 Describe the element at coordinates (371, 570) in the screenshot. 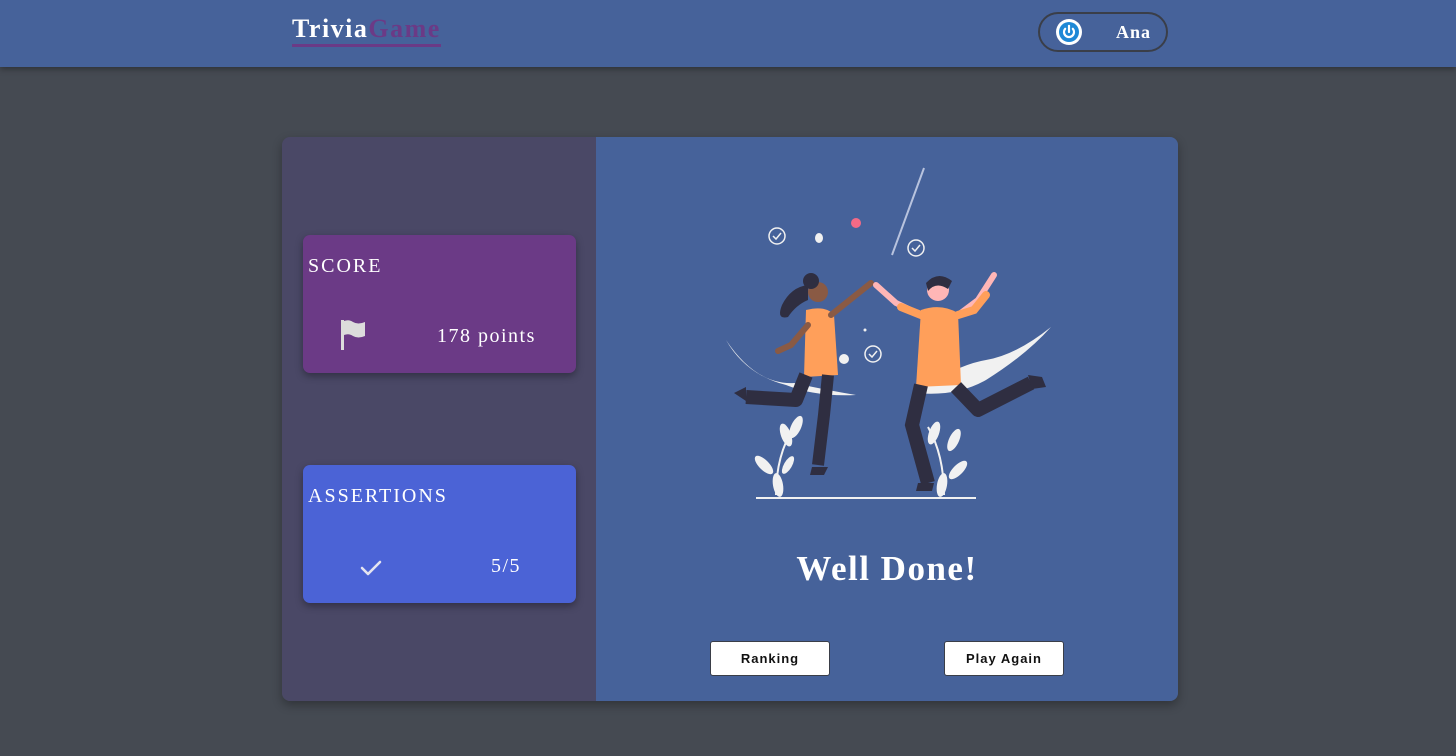

I see `check-icon` at that location.